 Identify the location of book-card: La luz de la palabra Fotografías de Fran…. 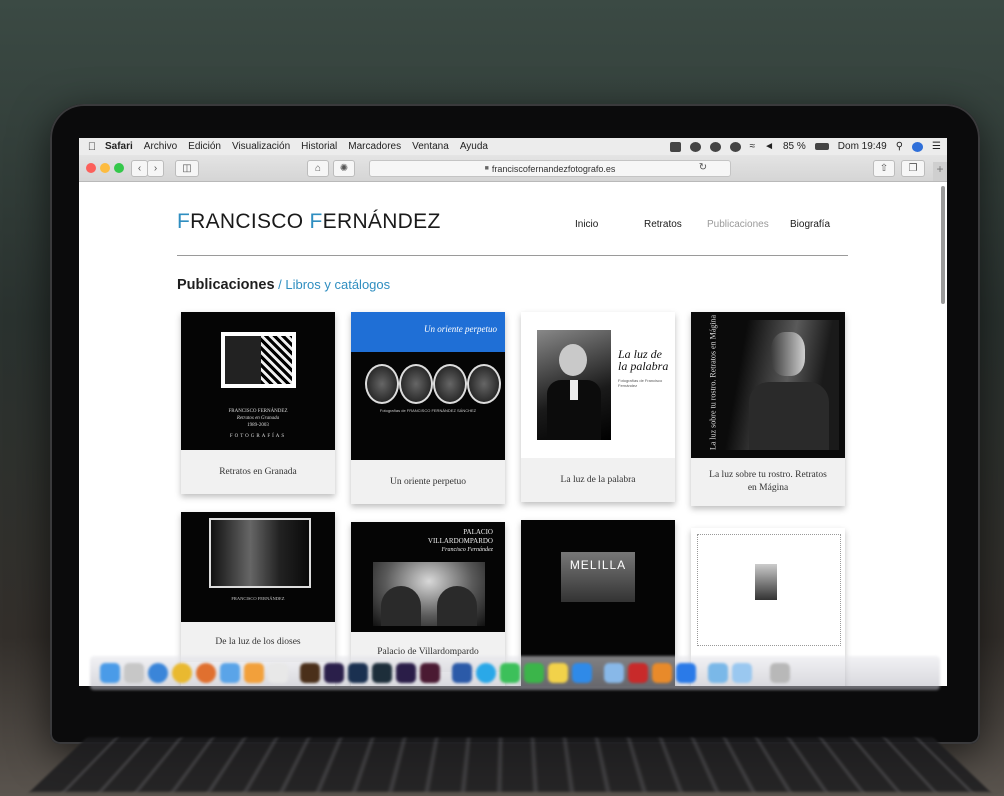
(598, 407).